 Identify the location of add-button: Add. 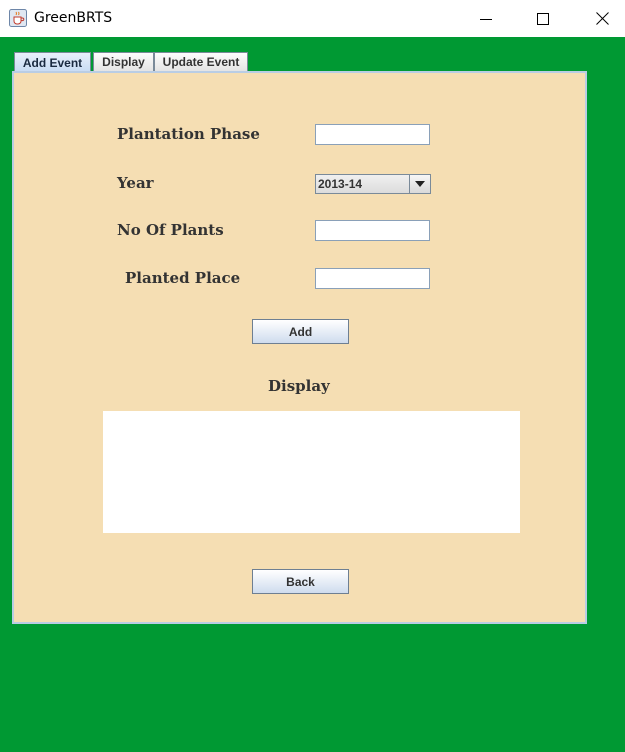
(300, 331).